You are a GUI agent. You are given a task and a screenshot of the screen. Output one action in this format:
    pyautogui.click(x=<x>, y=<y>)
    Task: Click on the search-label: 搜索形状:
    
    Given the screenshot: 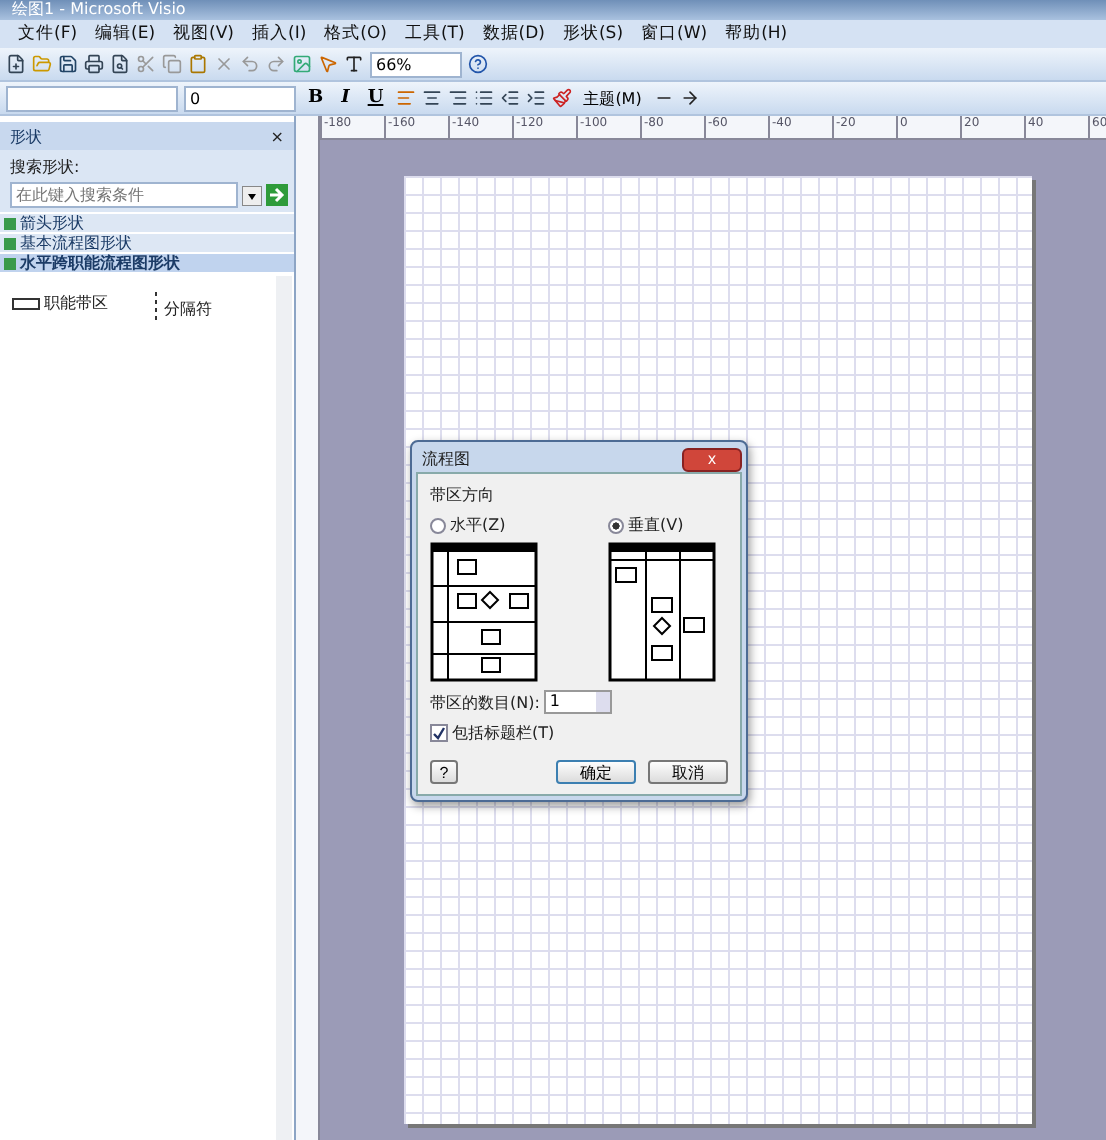 What is the action you would take?
    pyautogui.click(x=46, y=167)
    